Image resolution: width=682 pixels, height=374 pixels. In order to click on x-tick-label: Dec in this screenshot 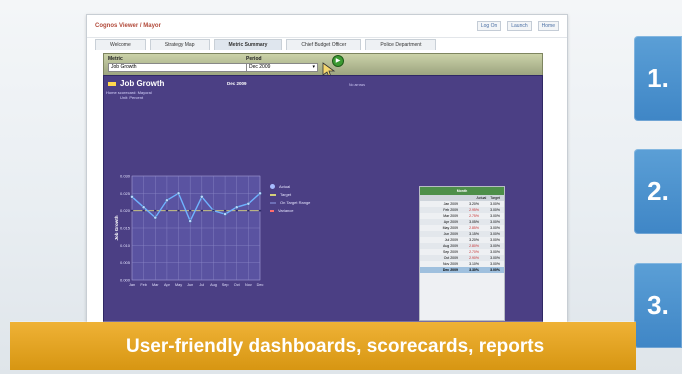, I will do `click(260, 285)`.